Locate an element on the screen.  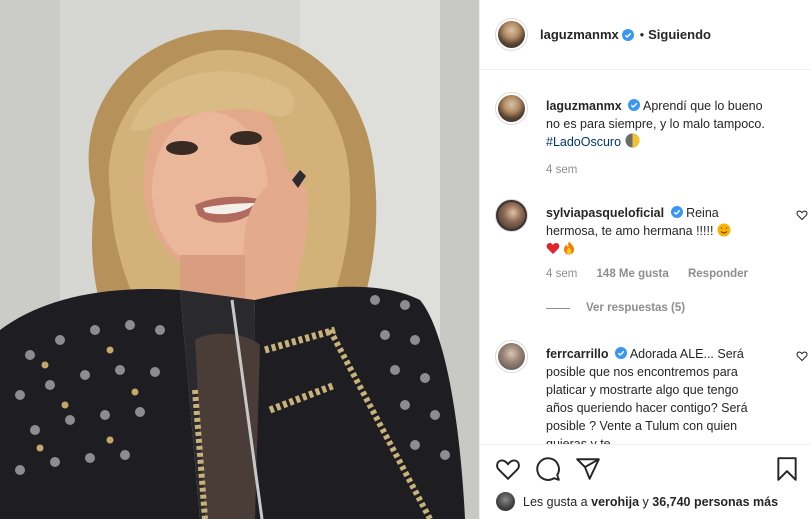
likes-count: 36,740 personas más is located at coordinates (715, 502).